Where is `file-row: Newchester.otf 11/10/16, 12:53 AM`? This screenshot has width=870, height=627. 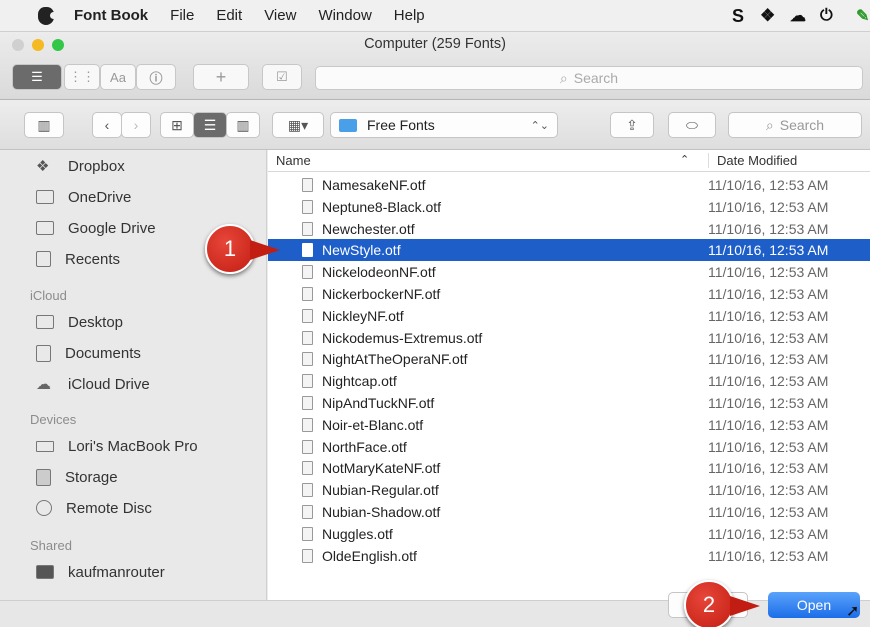 file-row: Newchester.otf 11/10/16, 12:53 AM is located at coordinates (569, 229).